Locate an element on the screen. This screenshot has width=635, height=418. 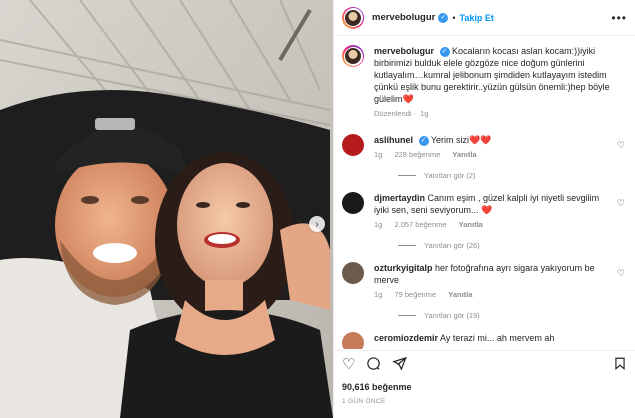
next-photo-button: › is located at coordinates (317, 224).